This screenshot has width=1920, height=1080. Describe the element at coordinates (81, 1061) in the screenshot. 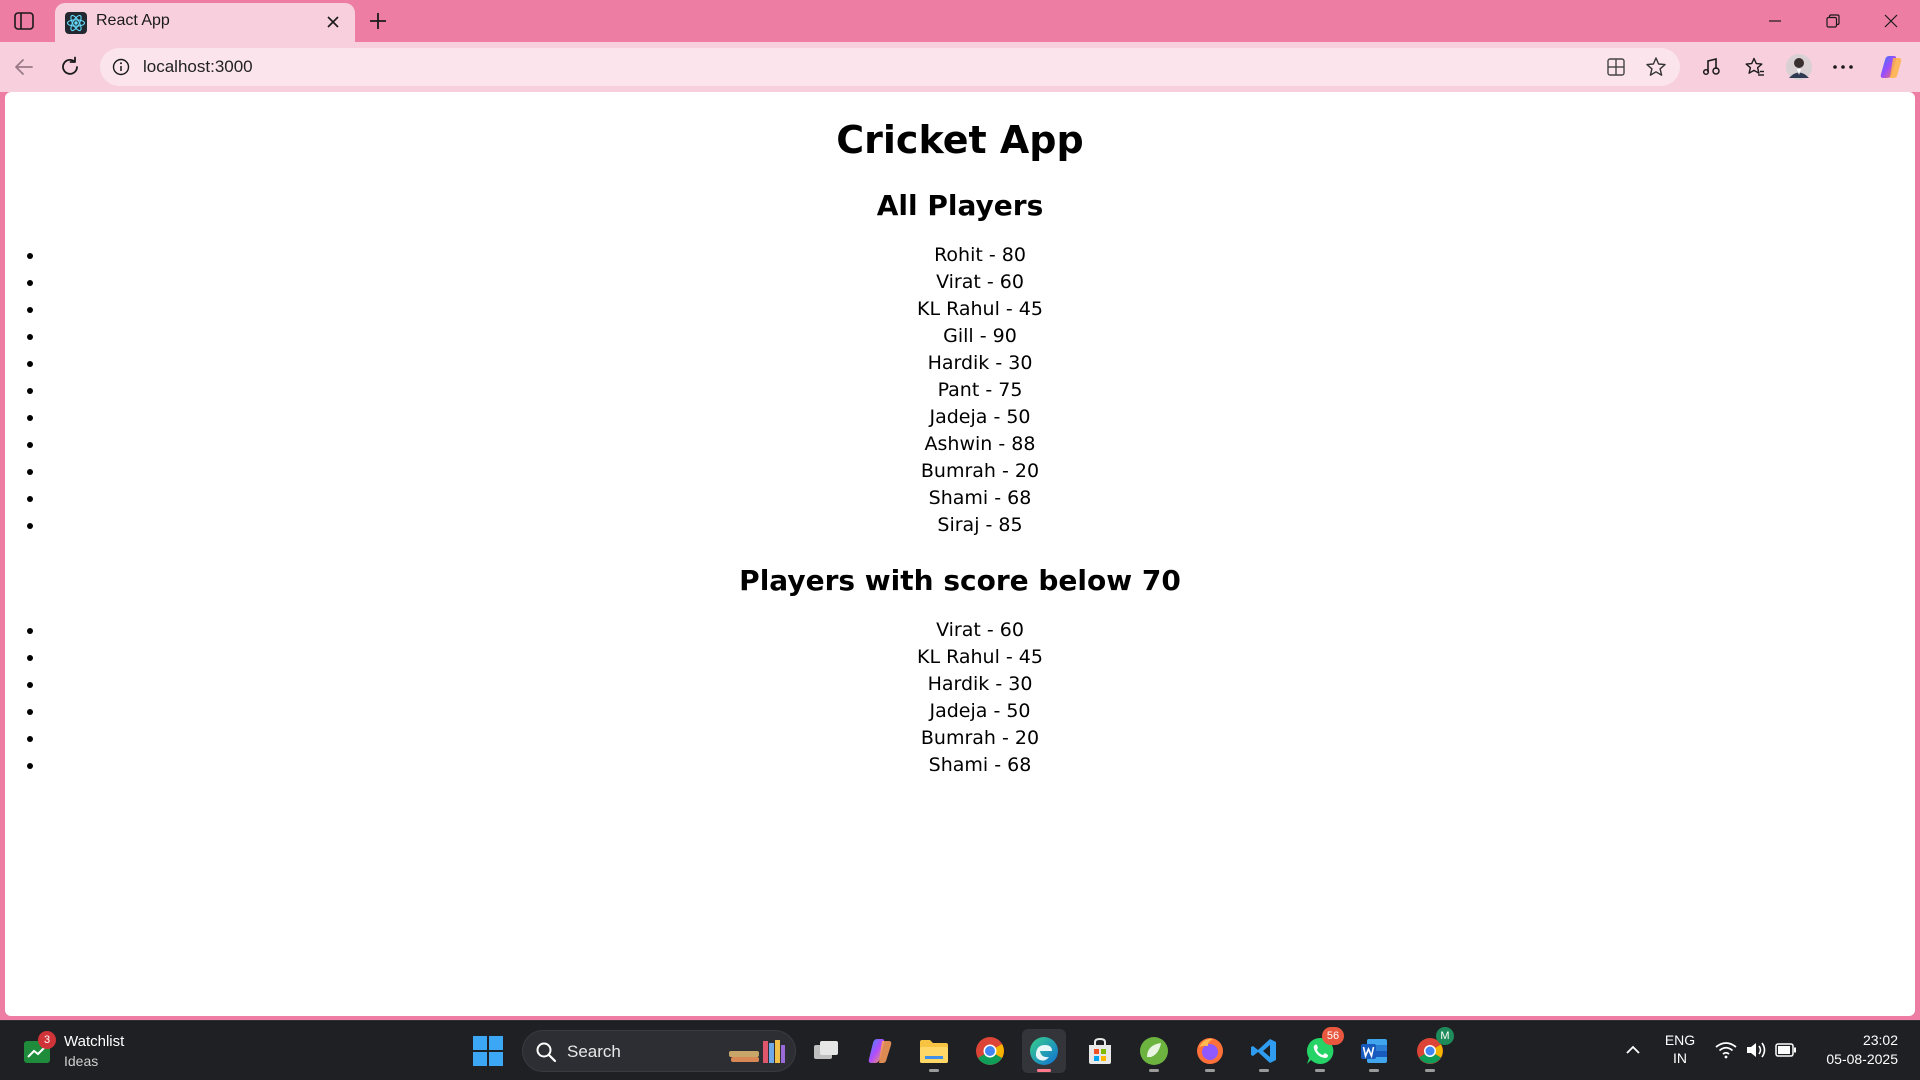

I see `widget-subtitle: Ideas` at that location.